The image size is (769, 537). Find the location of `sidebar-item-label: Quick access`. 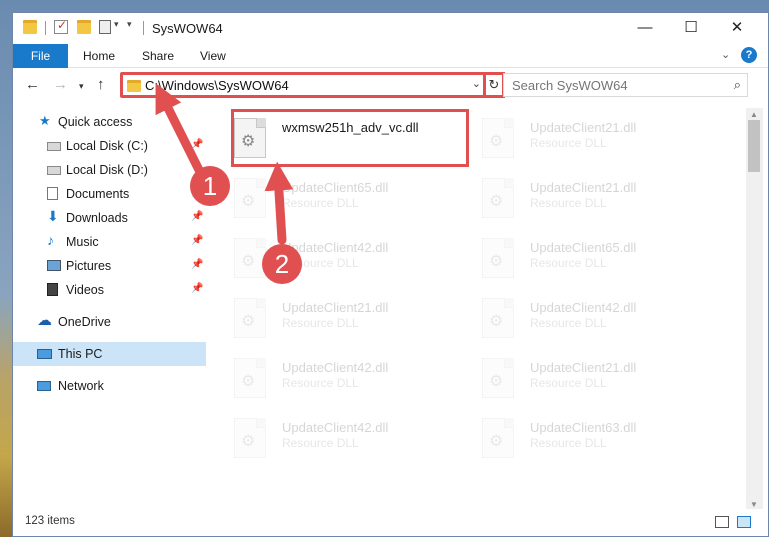

sidebar-item-label: Quick access is located at coordinates (95, 122).